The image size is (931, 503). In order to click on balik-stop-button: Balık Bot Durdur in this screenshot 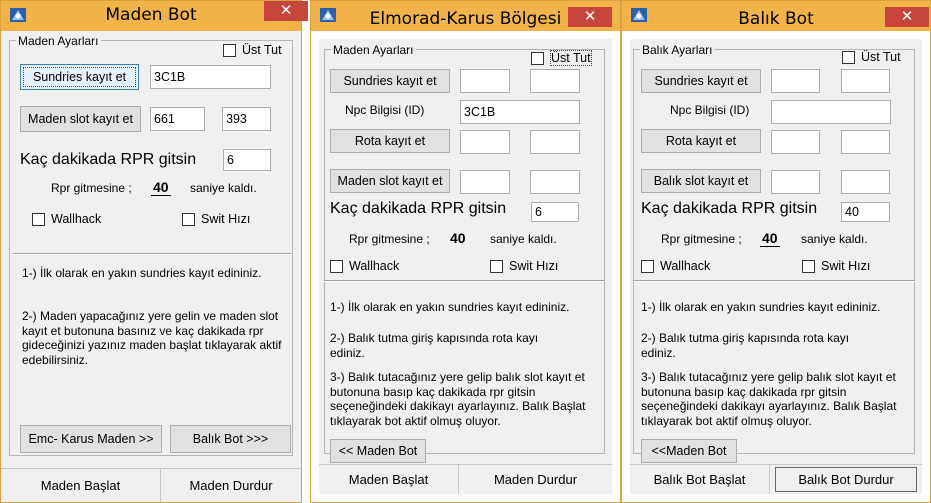, I will do `click(846, 479)`.